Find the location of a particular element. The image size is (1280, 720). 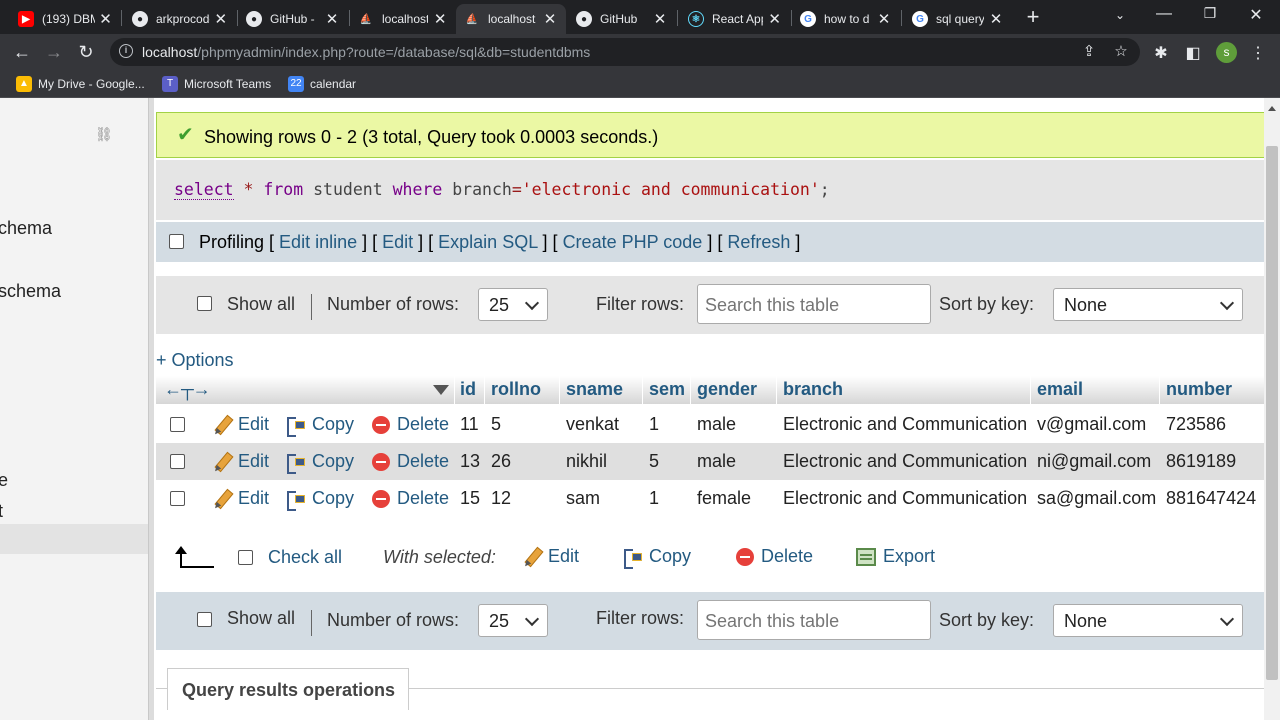

forward-button: → is located at coordinates (54, 52).